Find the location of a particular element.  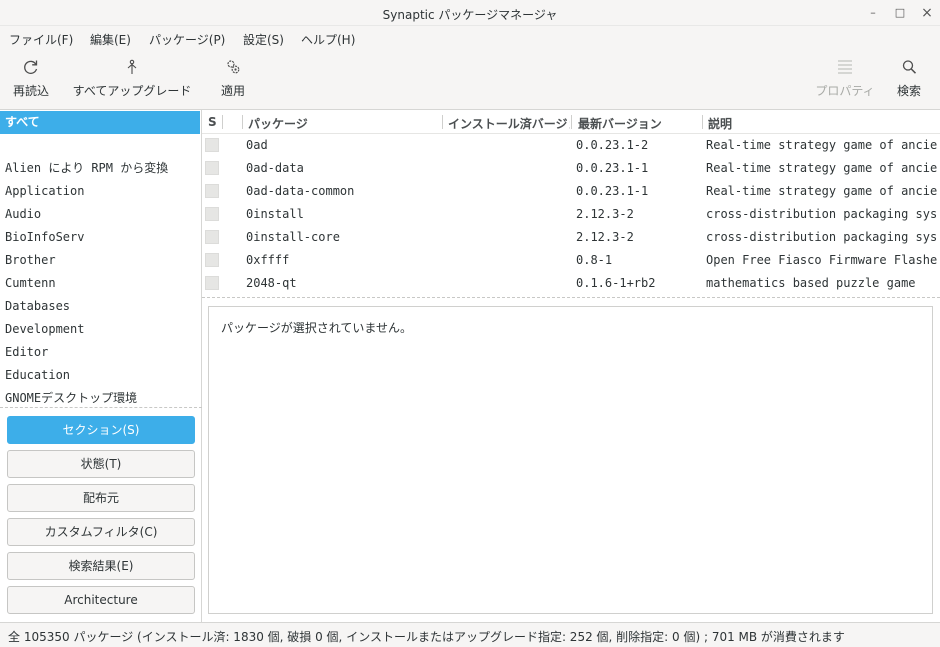

header-status: S is located at coordinates (212, 122).